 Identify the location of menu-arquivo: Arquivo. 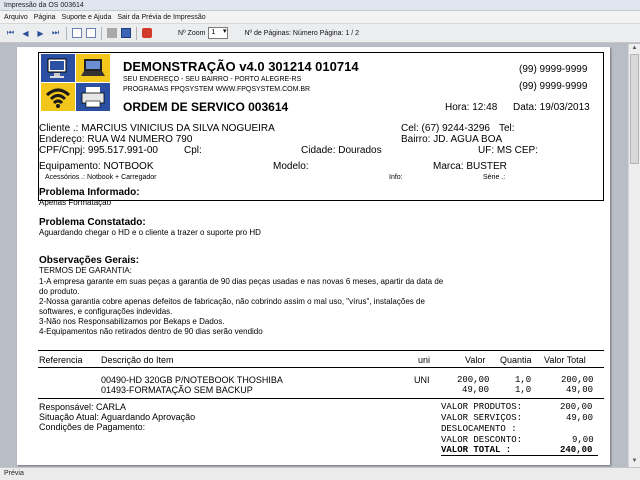
(16, 17).